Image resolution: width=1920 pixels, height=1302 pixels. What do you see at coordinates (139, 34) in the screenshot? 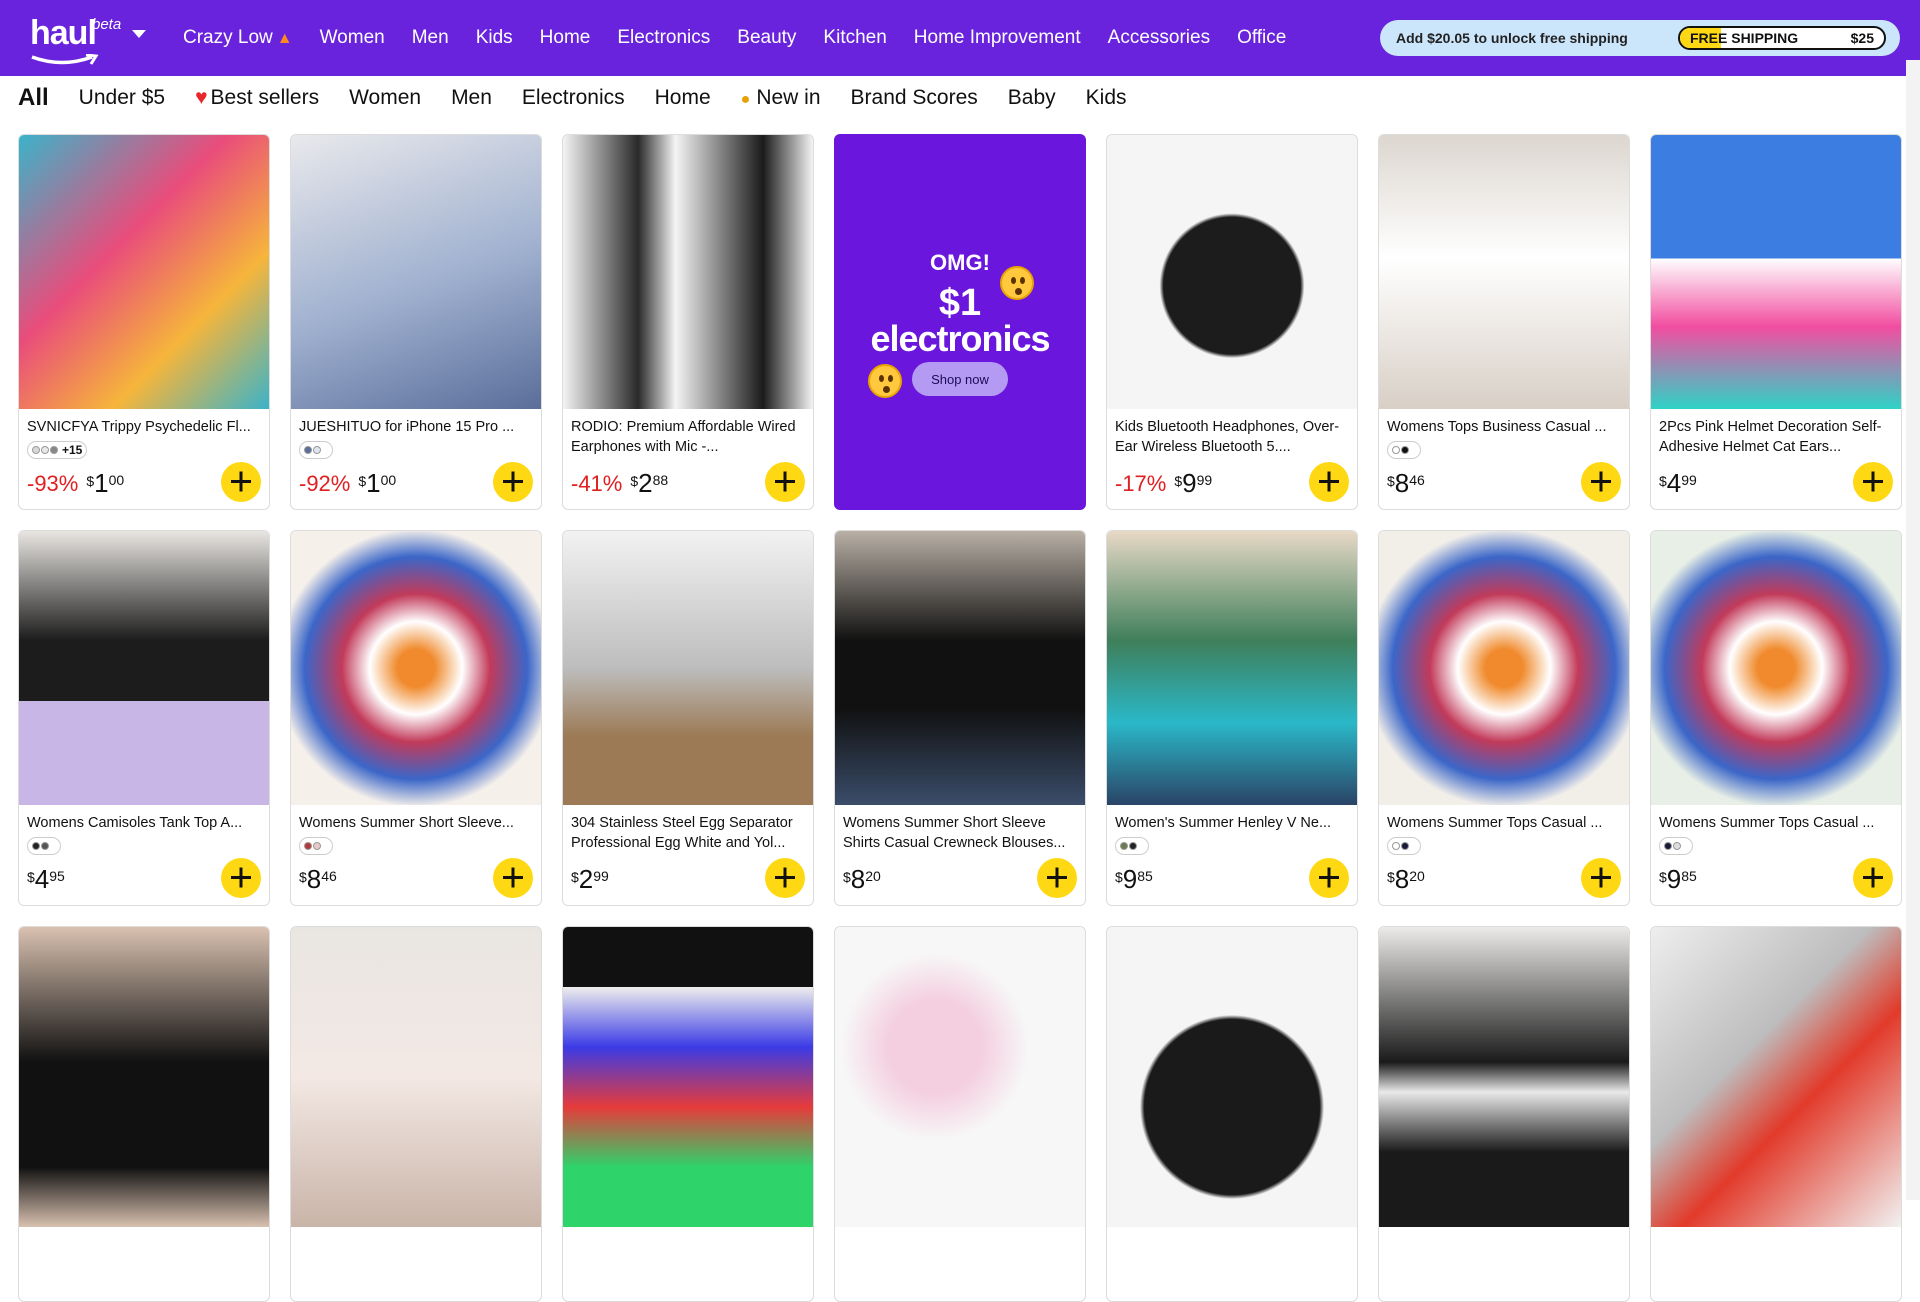
I see `chevron-down-icon` at bounding box center [139, 34].